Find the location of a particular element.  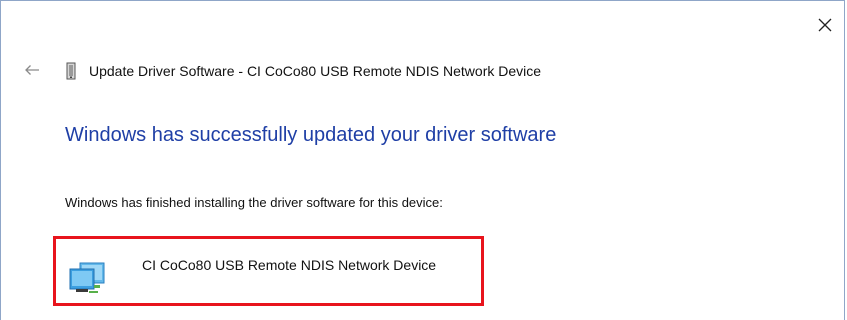

back-arrow-icon is located at coordinates (32, 70).